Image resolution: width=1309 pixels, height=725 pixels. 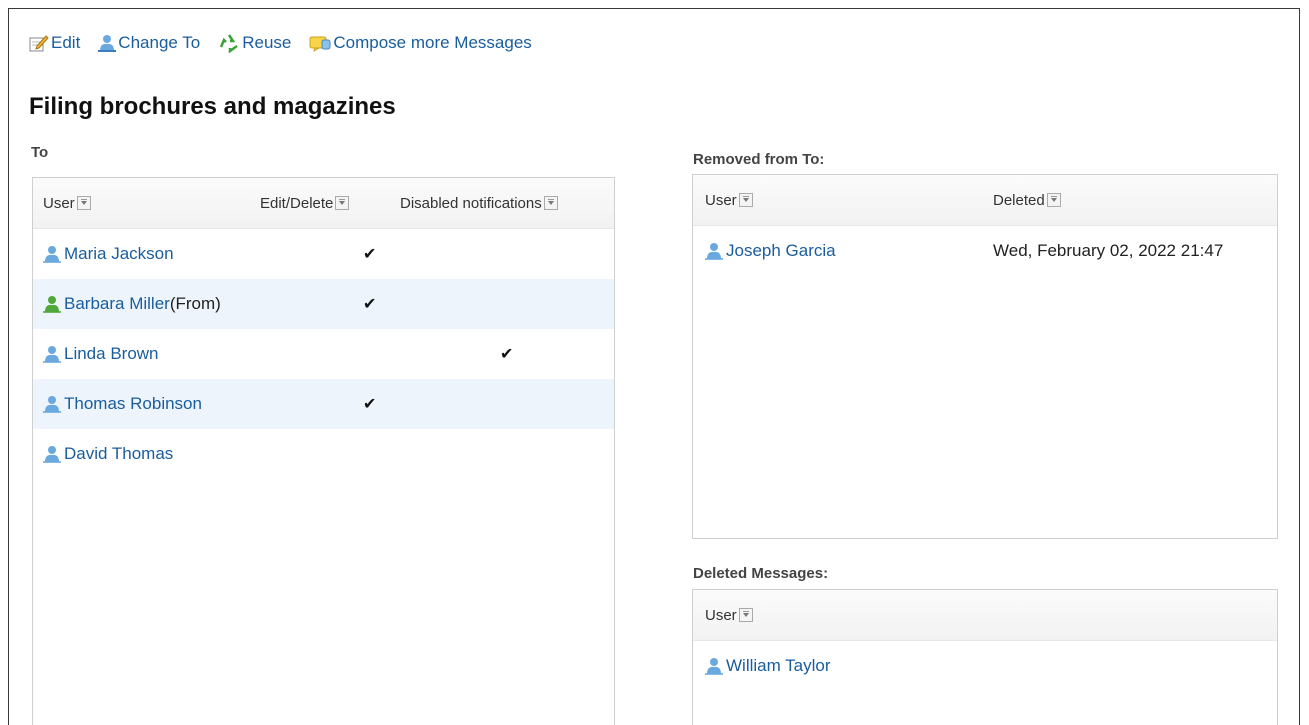 What do you see at coordinates (297, 203) in the screenshot?
I see `edit-delete-column-label: Edit/Delete` at bounding box center [297, 203].